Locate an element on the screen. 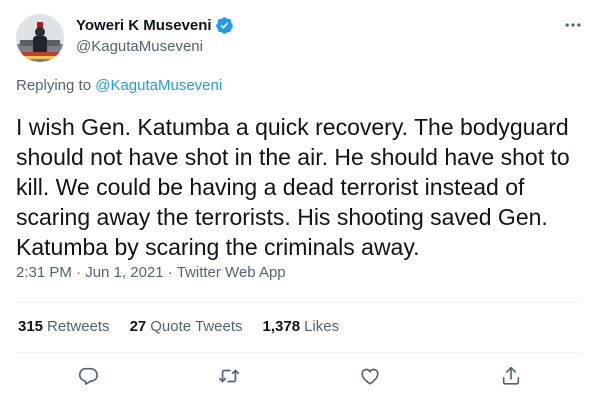  retweet-button is located at coordinates (229, 376).